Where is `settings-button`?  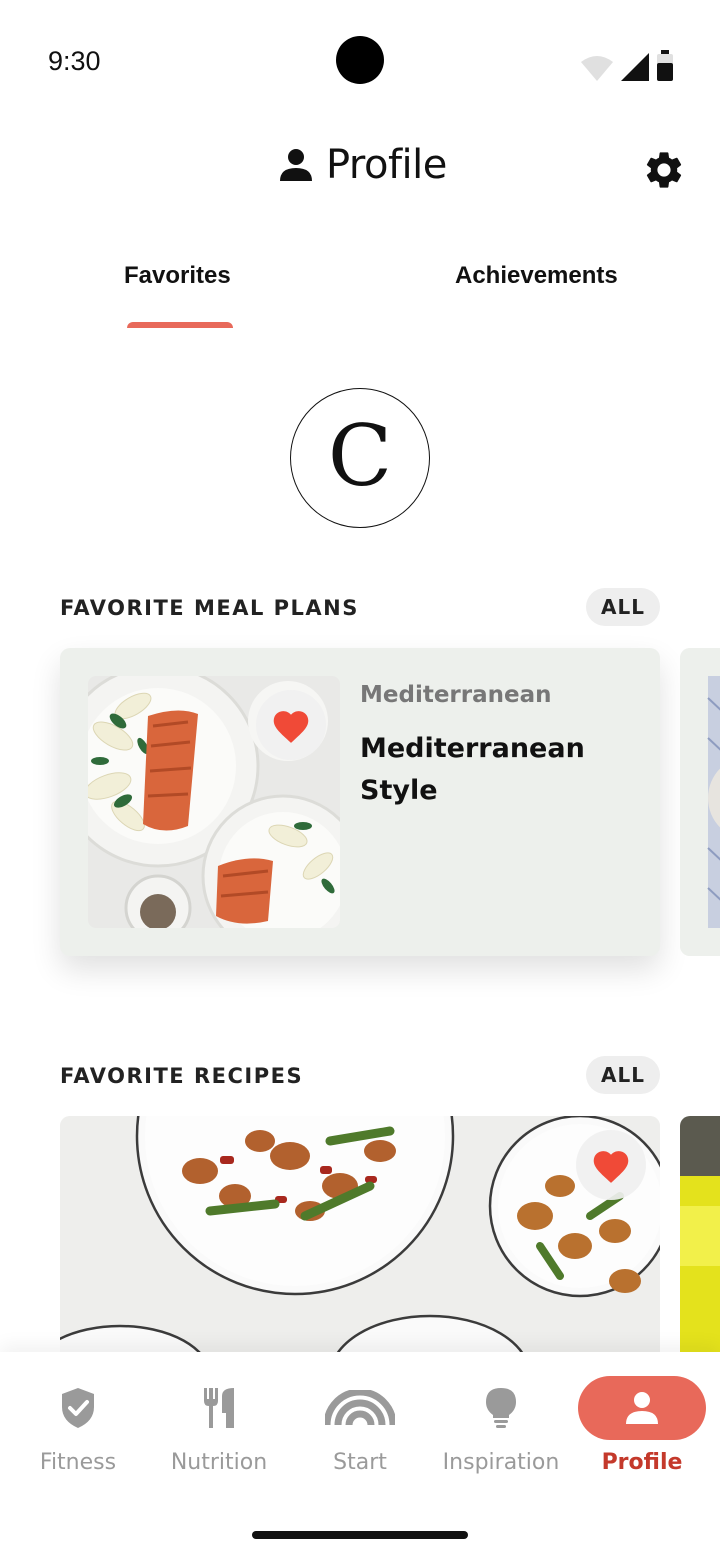 settings-button is located at coordinates (664, 170).